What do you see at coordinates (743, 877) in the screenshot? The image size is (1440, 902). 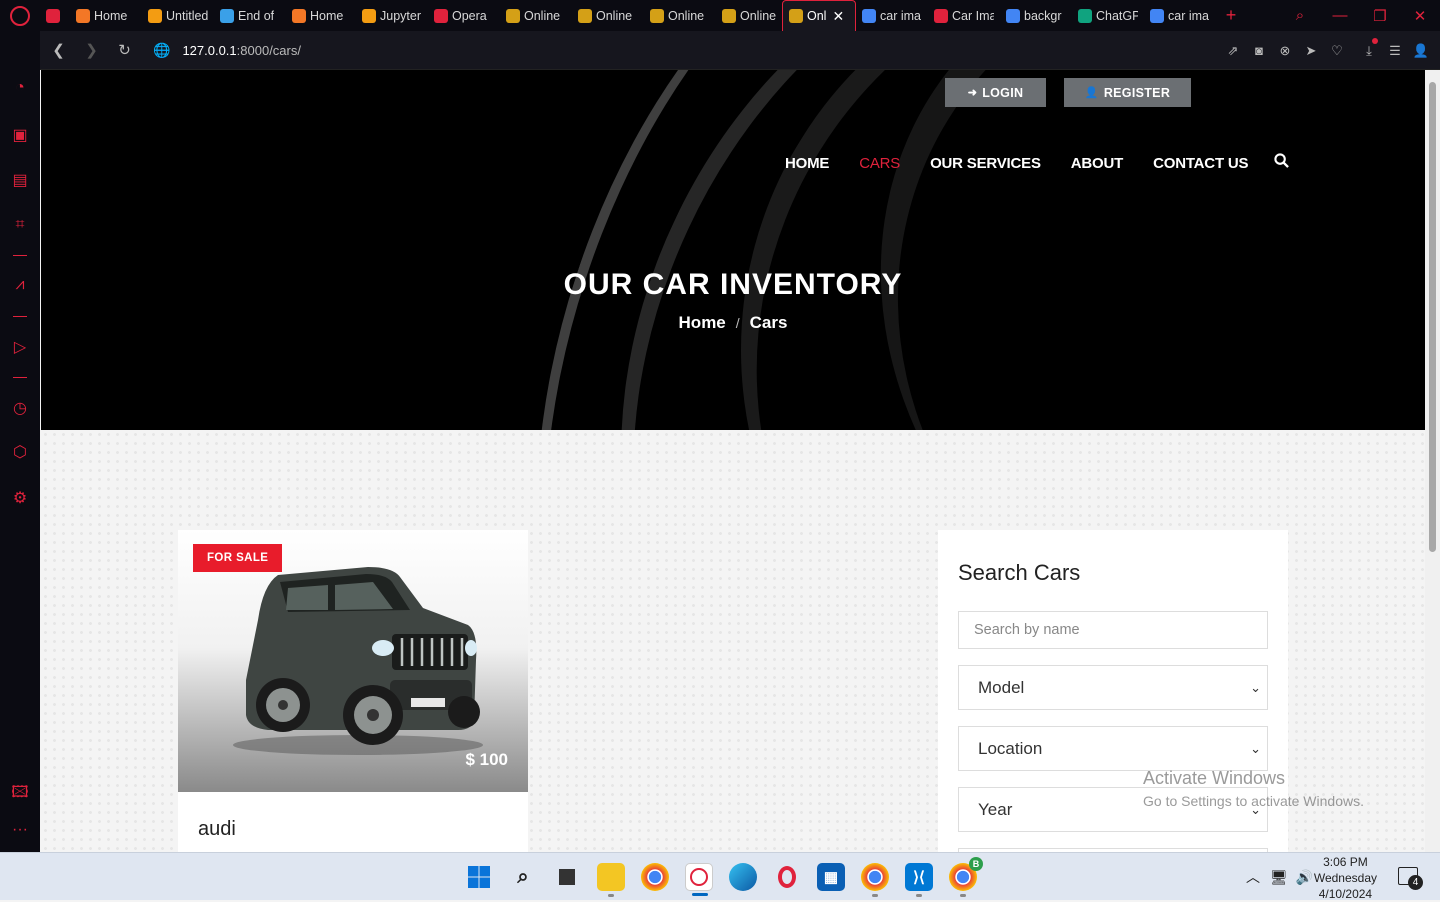 I see `edge-icon` at bounding box center [743, 877].